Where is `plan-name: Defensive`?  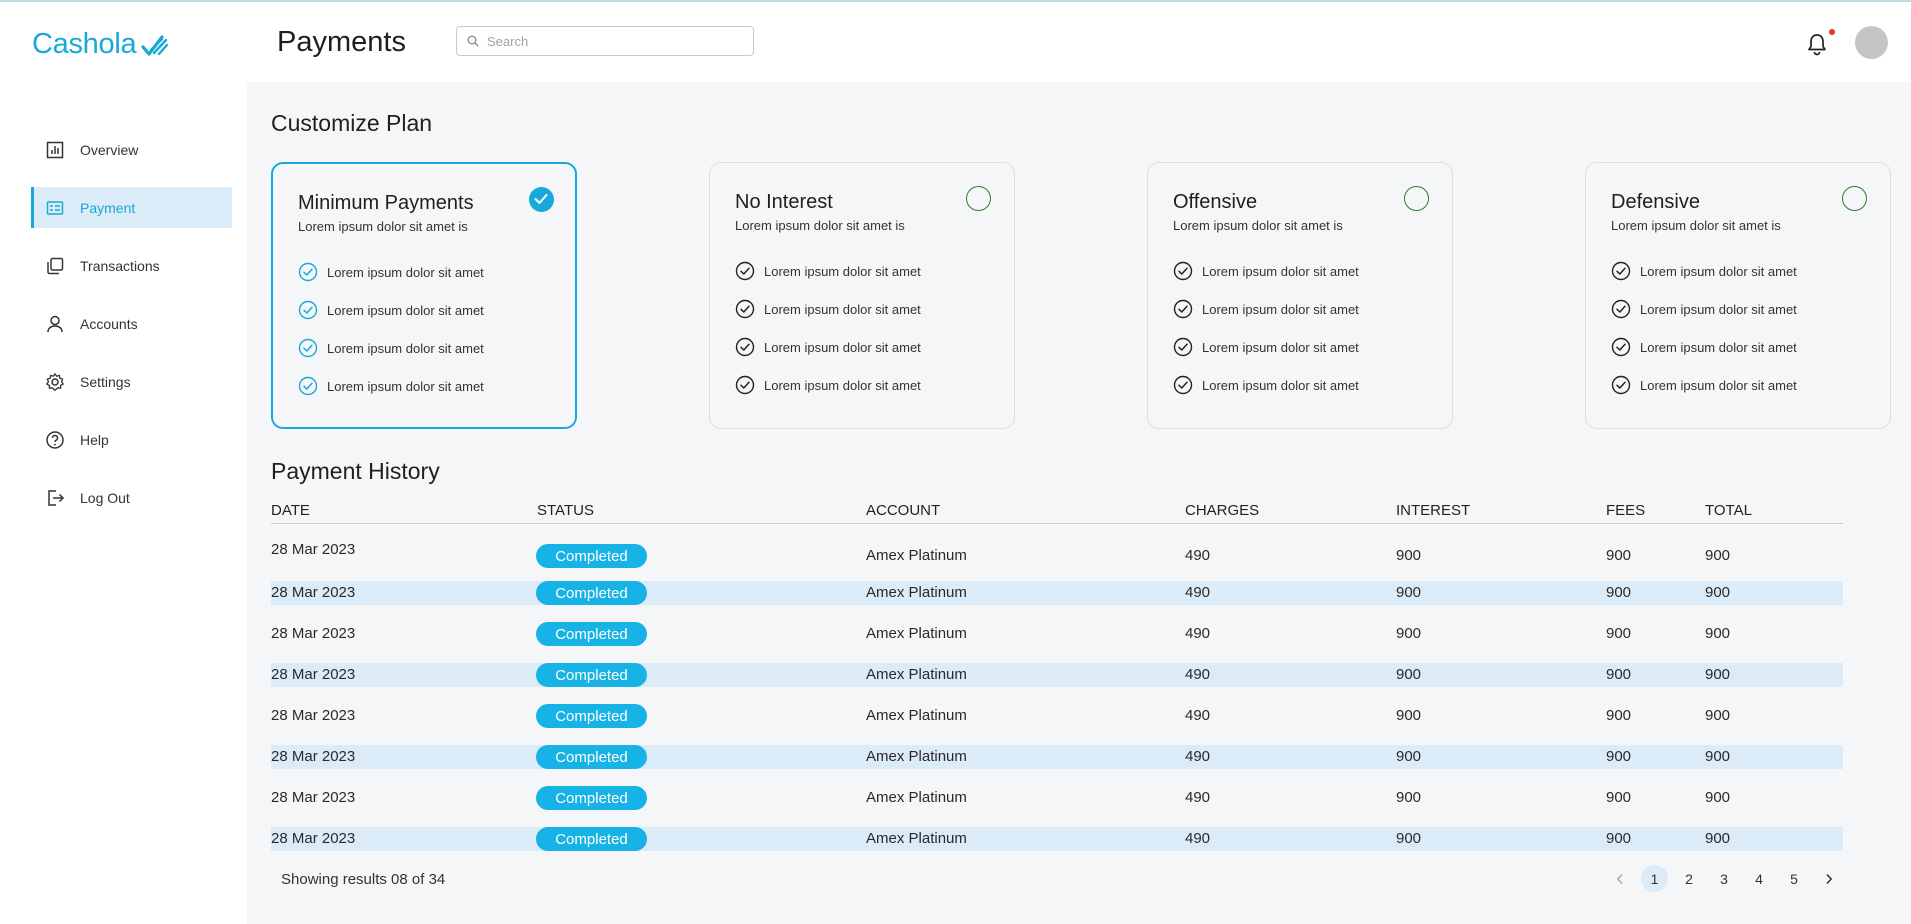 plan-name: Defensive is located at coordinates (1655, 202).